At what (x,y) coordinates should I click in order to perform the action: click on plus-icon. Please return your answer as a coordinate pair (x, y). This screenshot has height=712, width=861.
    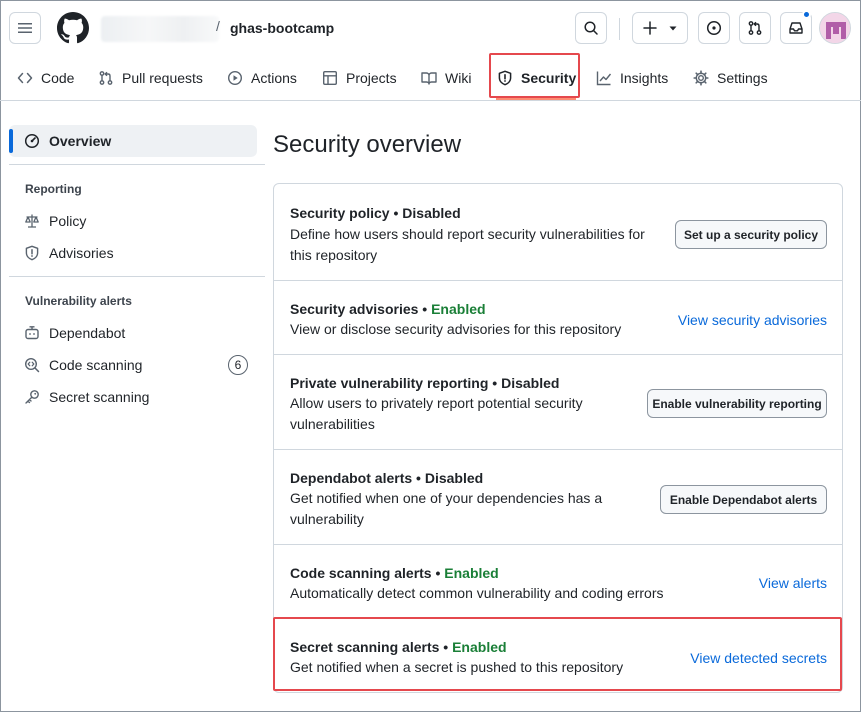
    Looking at the image, I should click on (650, 28).